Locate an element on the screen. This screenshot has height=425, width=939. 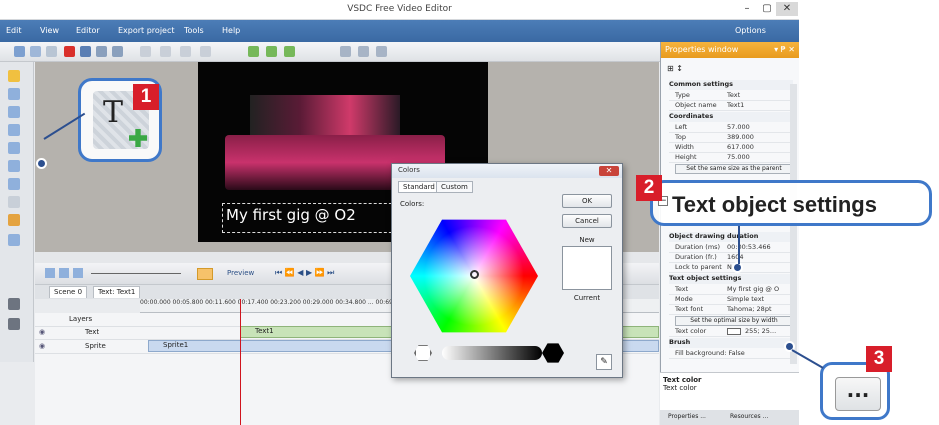
grid-icon is located at coordinates (345, 51).